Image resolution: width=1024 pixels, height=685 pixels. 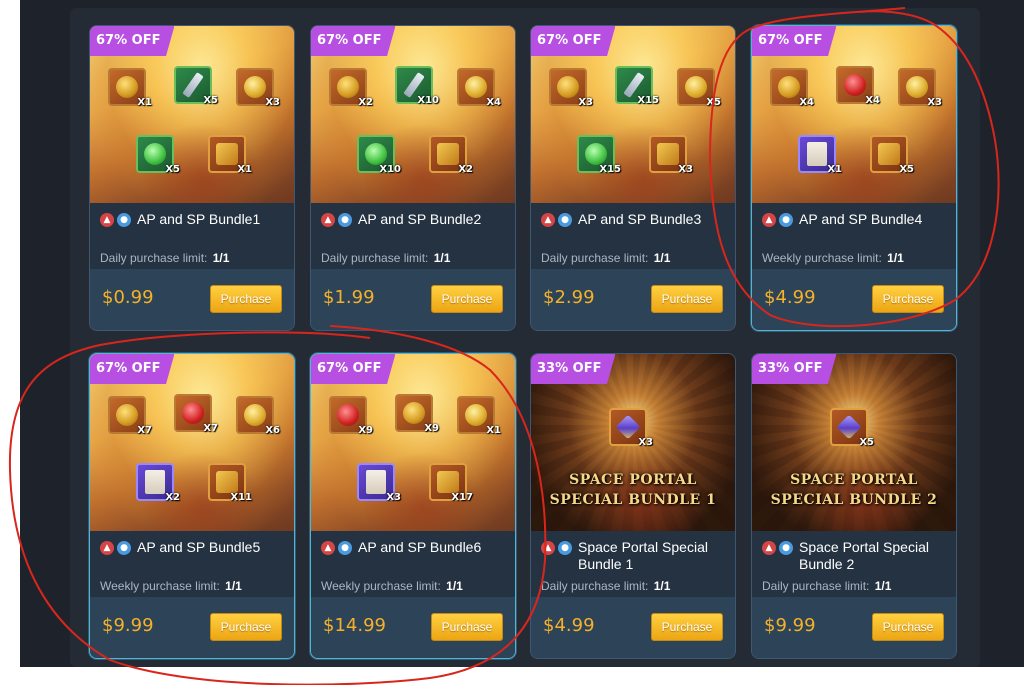 What do you see at coordinates (354, 625) in the screenshot?
I see `bundle-price: $14.99` at bounding box center [354, 625].